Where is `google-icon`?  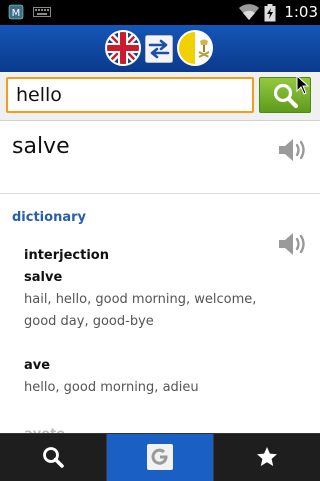
google-icon is located at coordinates (160, 457).